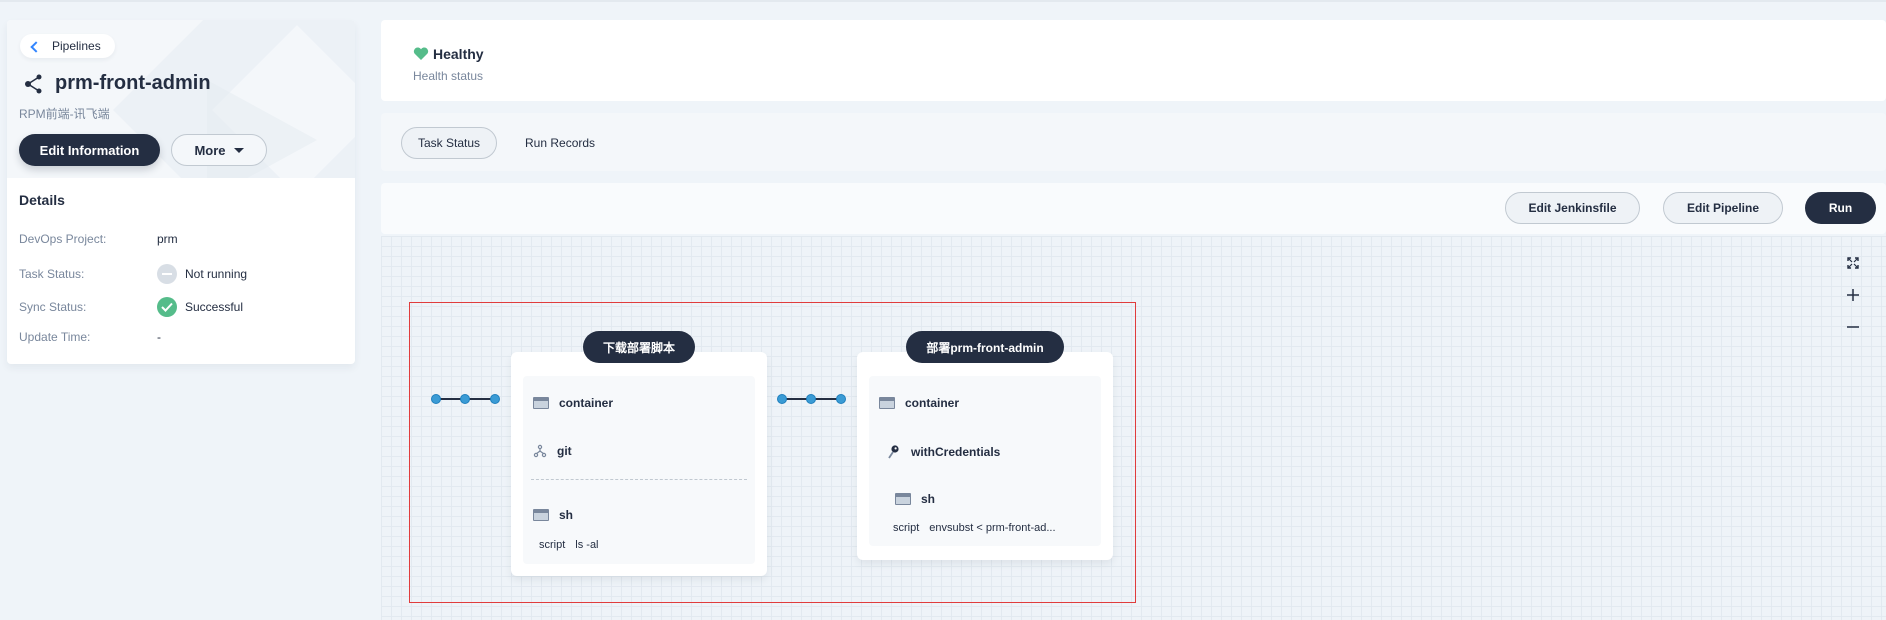 The width and height of the screenshot is (1886, 620). What do you see at coordinates (89, 150) in the screenshot?
I see `edit-information-button: Edit Information` at bounding box center [89, 150].